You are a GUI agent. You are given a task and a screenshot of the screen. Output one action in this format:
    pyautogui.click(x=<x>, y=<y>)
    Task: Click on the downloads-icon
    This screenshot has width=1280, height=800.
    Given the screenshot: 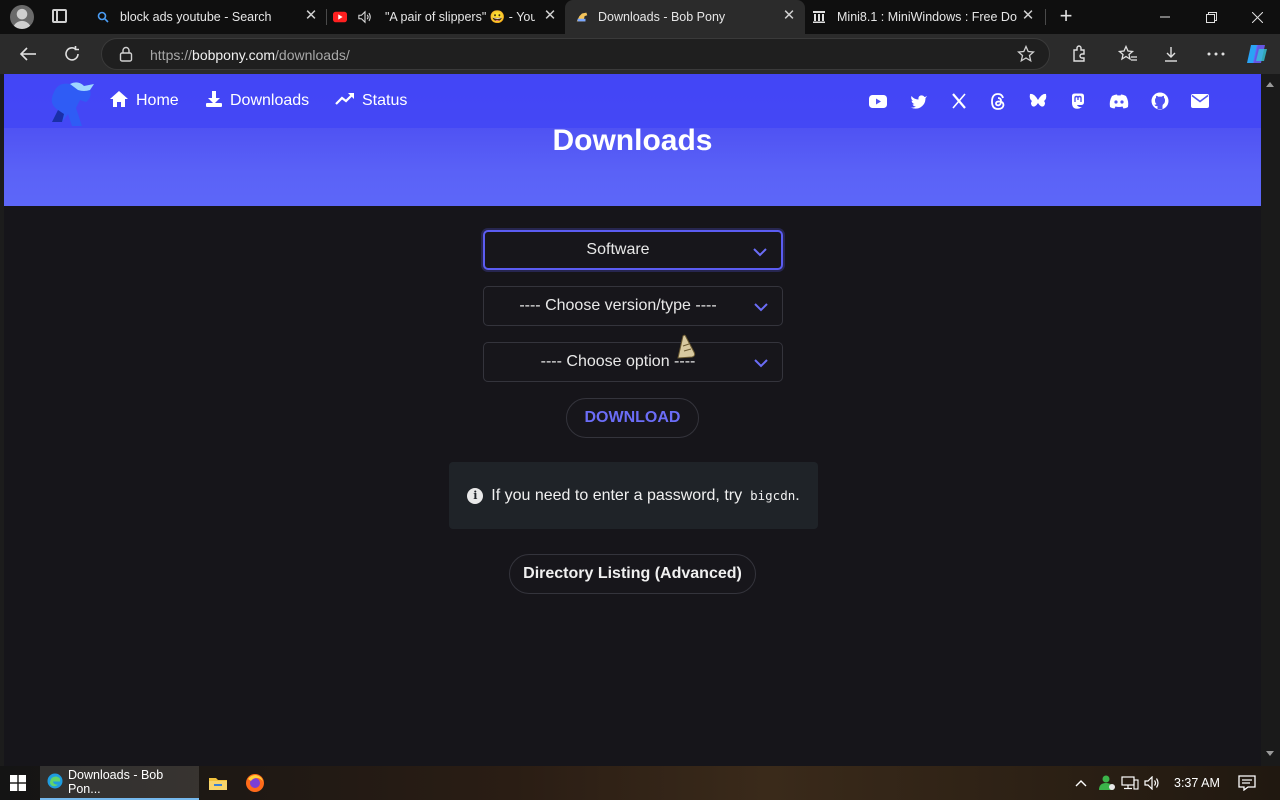 What is the action you would take?
    pyautogui.click(x=1171, y=54)
    